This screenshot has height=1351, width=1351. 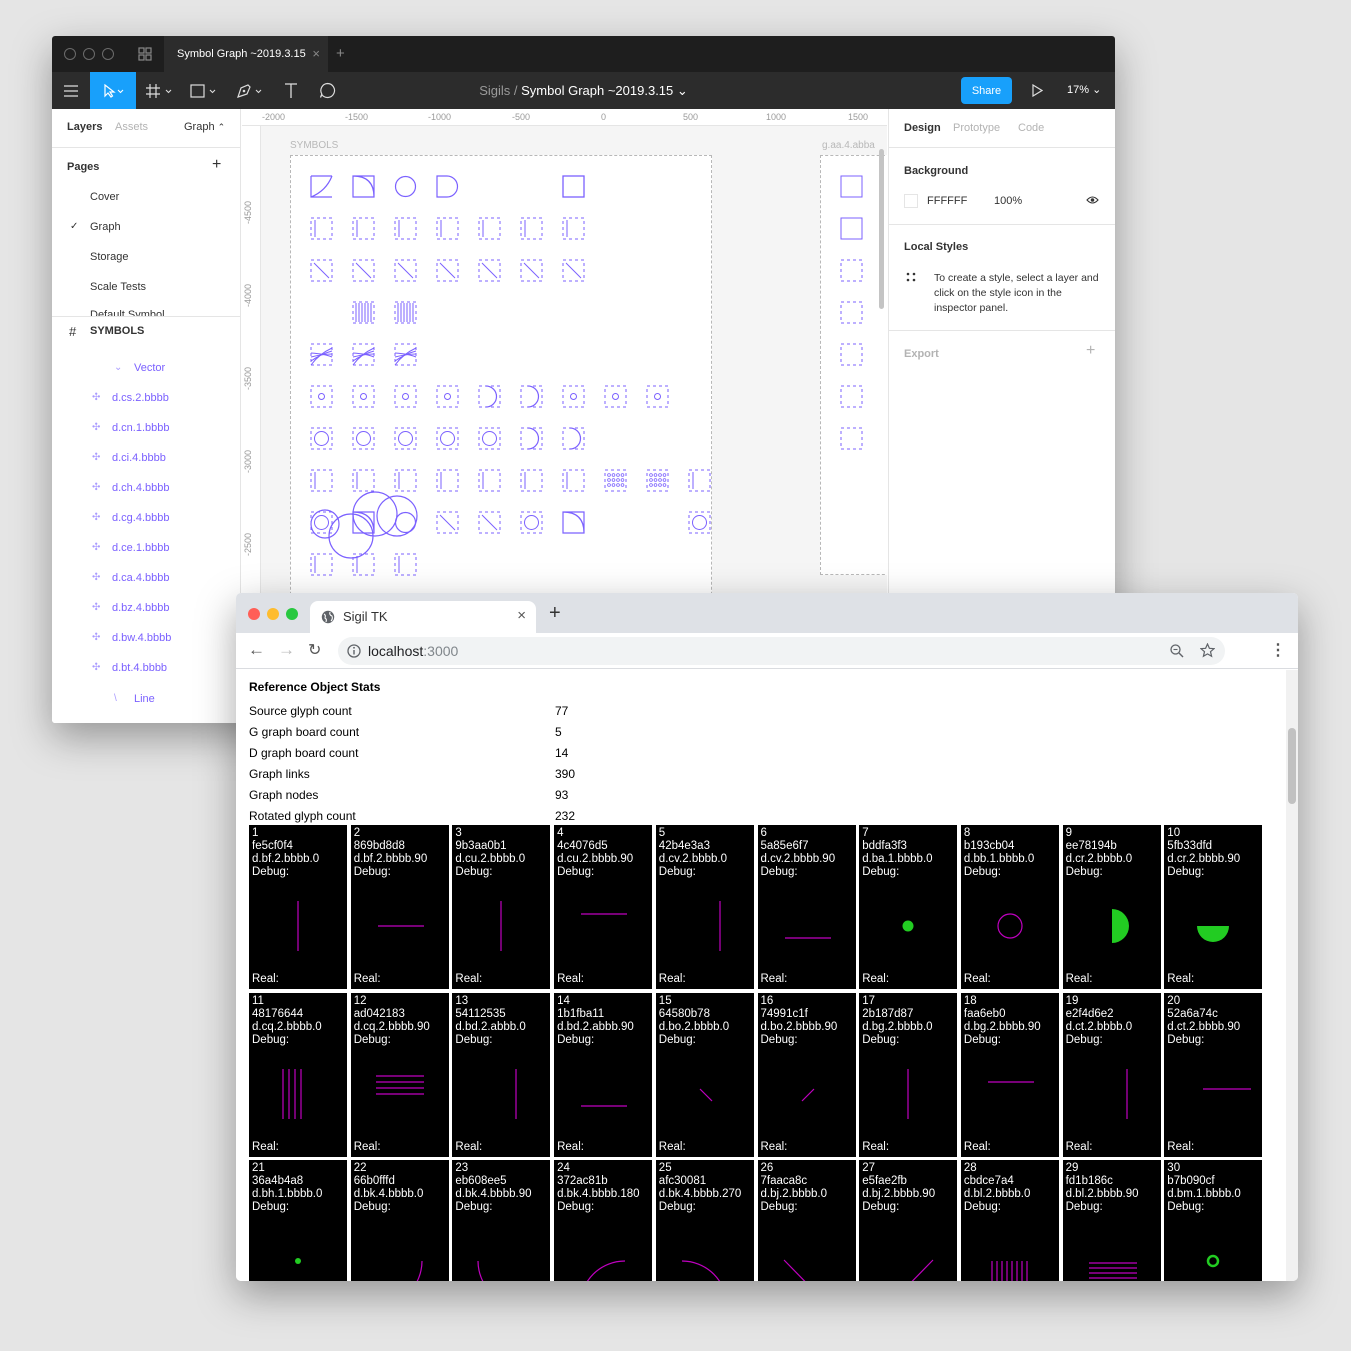 What do you see at coordinates (399, 1074) in the screenshot?
I see `glyph-card: 12 ad042183 d.cq.2.bbbb.90 Debug: Real:` at bounding box center [399, 1074].